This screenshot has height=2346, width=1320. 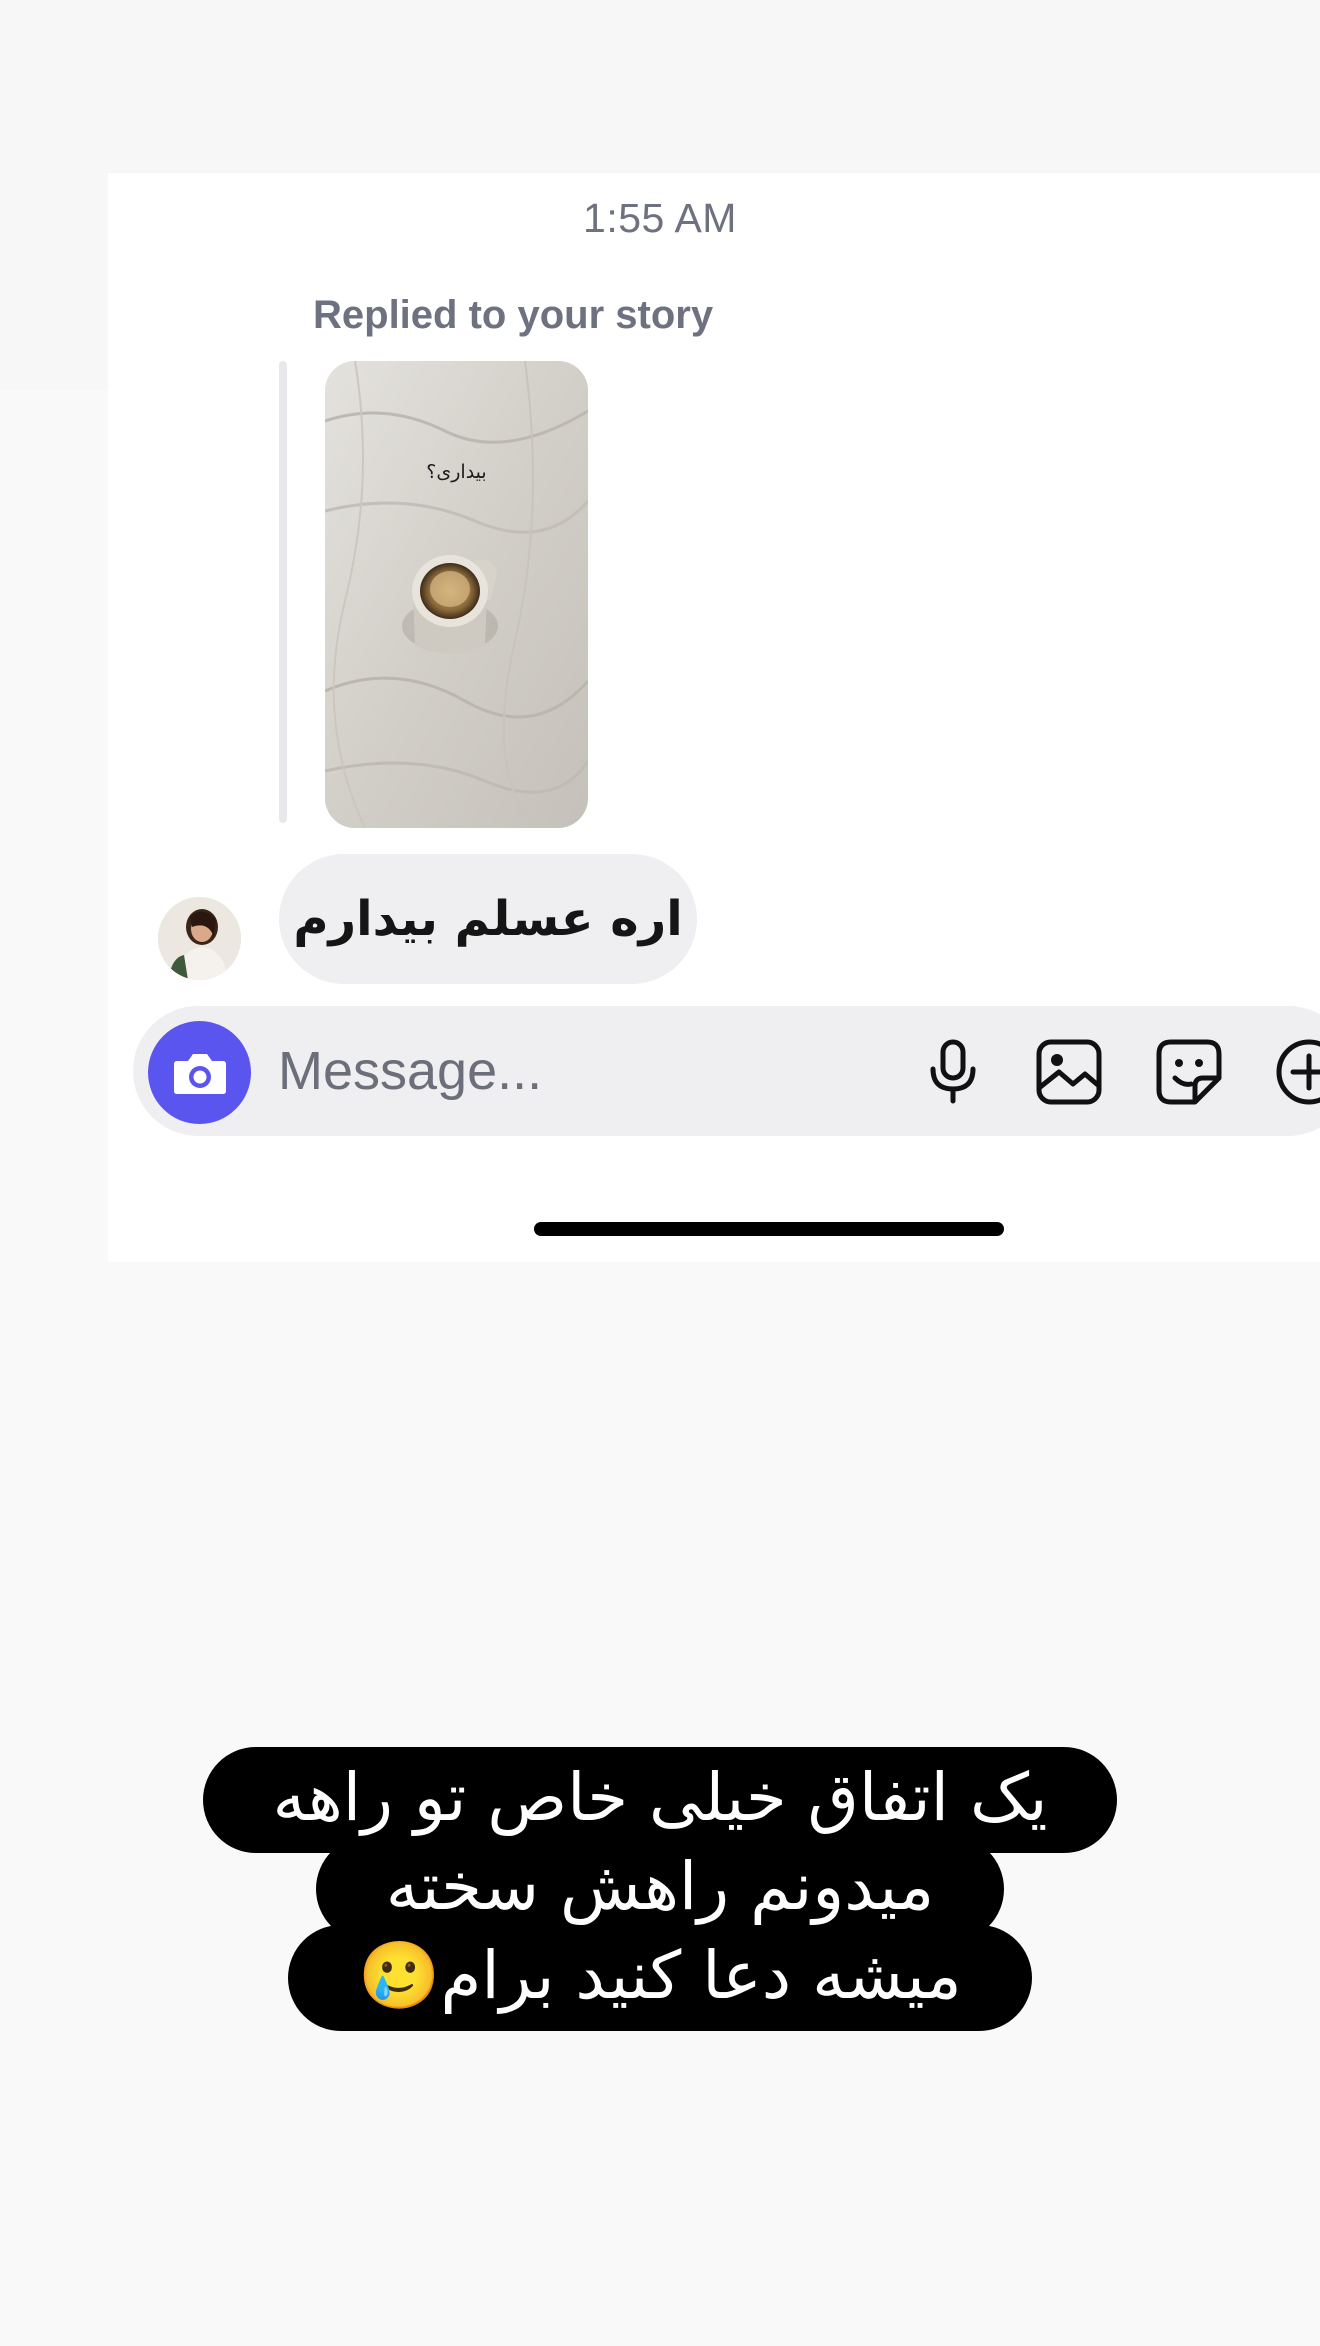 I want to click on camera-icon, so click(x=199, y=1073).